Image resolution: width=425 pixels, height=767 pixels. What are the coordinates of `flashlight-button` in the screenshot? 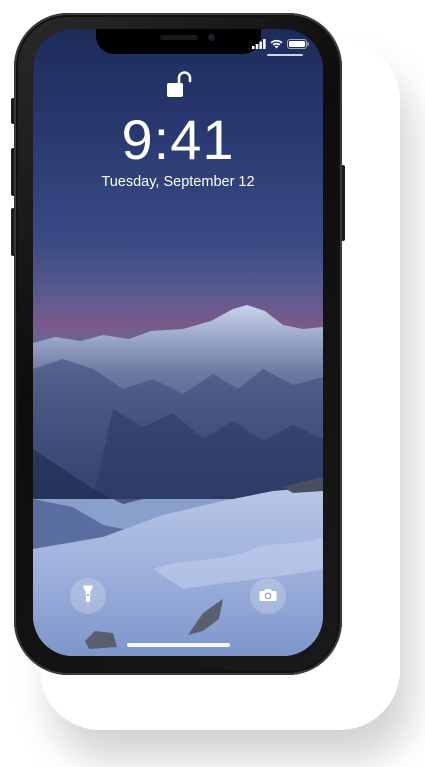 It's located at (88, 596).